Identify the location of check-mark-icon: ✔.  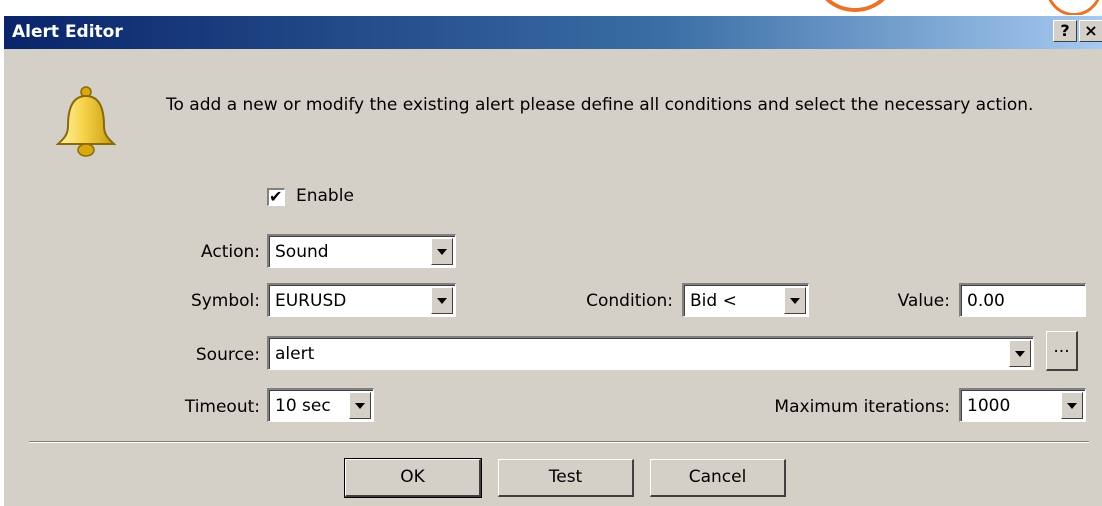
(276, 196).